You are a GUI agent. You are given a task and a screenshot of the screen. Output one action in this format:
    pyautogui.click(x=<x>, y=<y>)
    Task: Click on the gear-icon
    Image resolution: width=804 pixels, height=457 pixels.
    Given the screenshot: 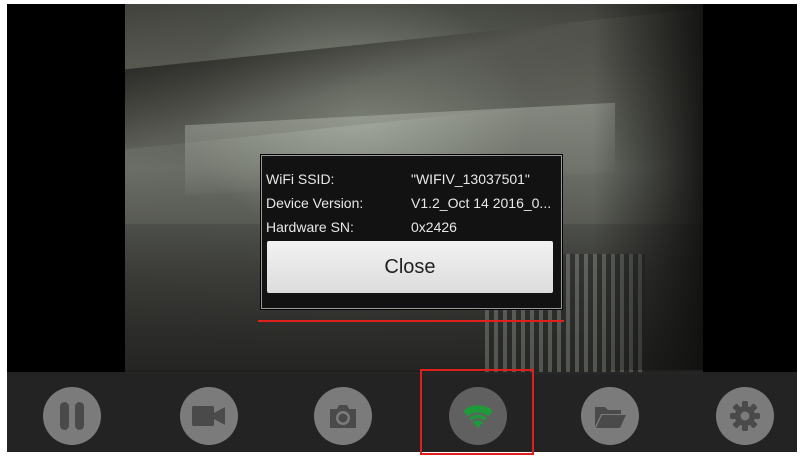 What is the action you would take?
    pyautogui.click(x=745, y=416)
    